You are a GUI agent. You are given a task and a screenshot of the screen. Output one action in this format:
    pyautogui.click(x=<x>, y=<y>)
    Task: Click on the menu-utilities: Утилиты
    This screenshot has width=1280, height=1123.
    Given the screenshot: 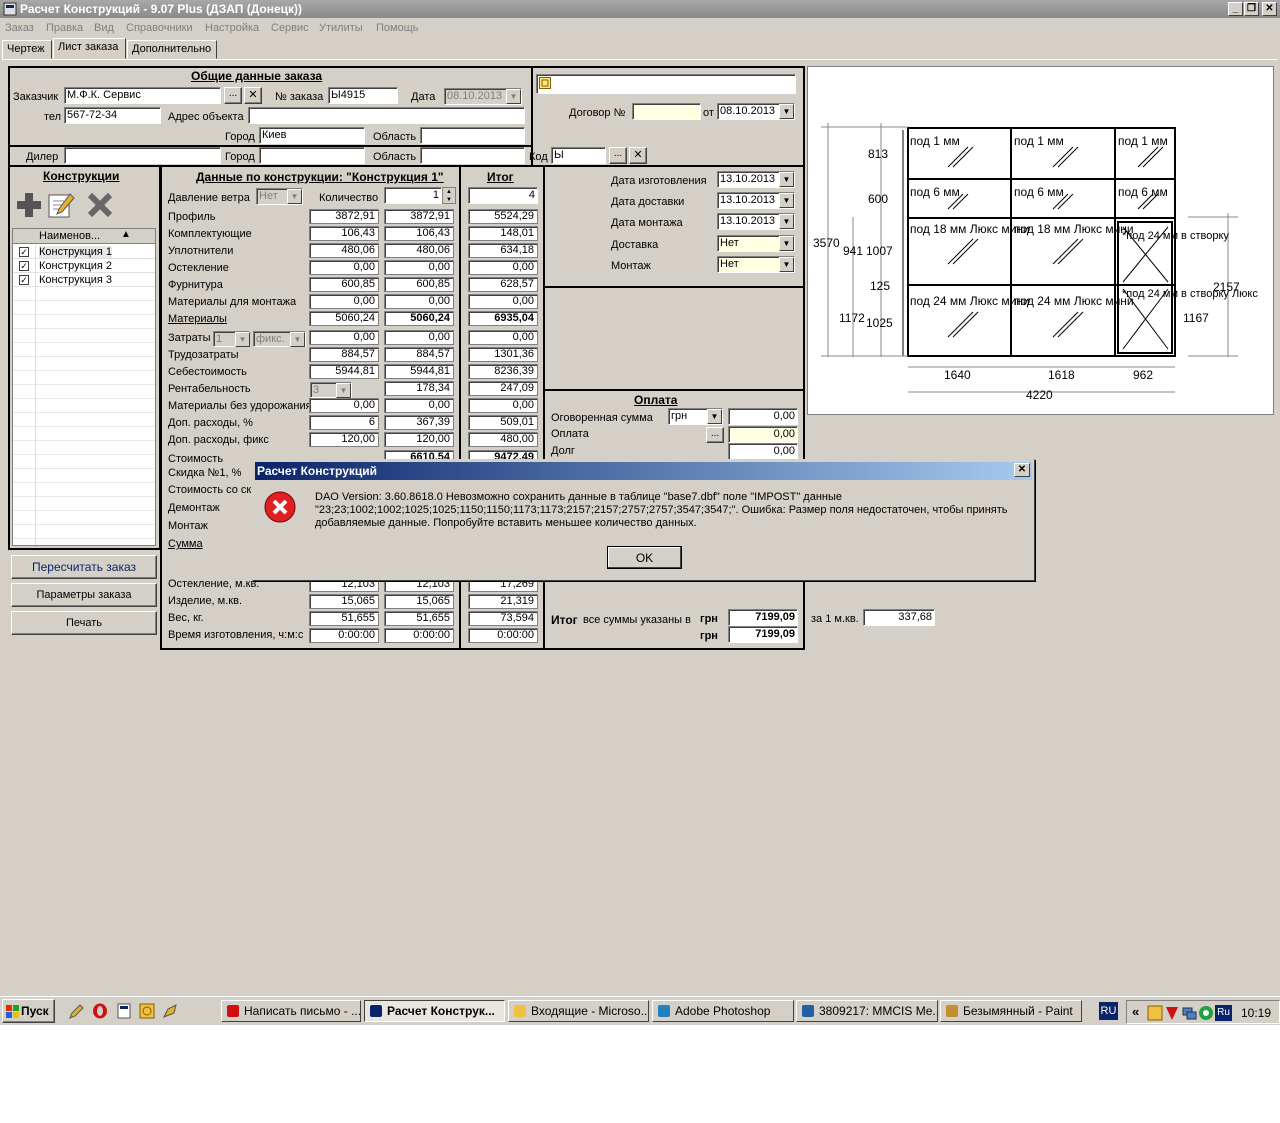 What is the action you would take?
    pyautogui.click(x=341, y=28)
    